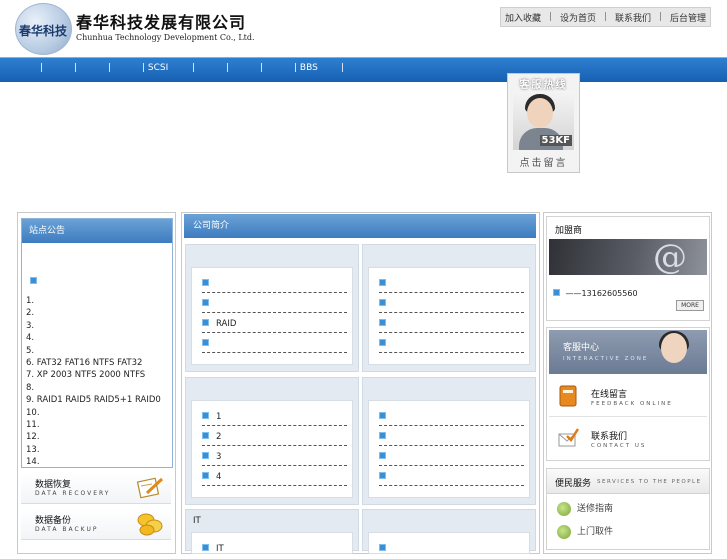 This screenshot has height=559, width=727. I want to click on franchise-panel: 加盟商 @ ——13162605560 MORE, so click(628, 268).